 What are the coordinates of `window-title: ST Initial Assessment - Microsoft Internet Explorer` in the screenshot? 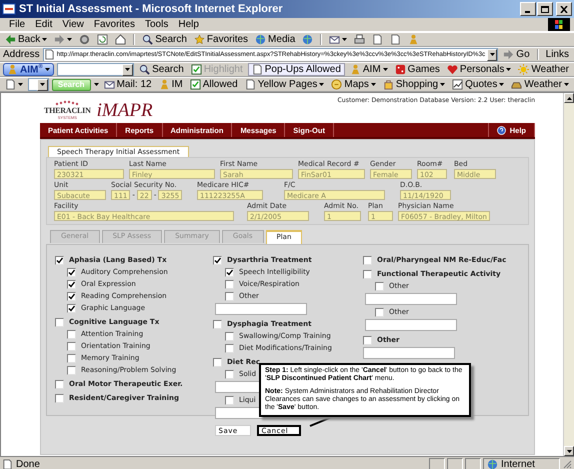 It's located at (151, 9).